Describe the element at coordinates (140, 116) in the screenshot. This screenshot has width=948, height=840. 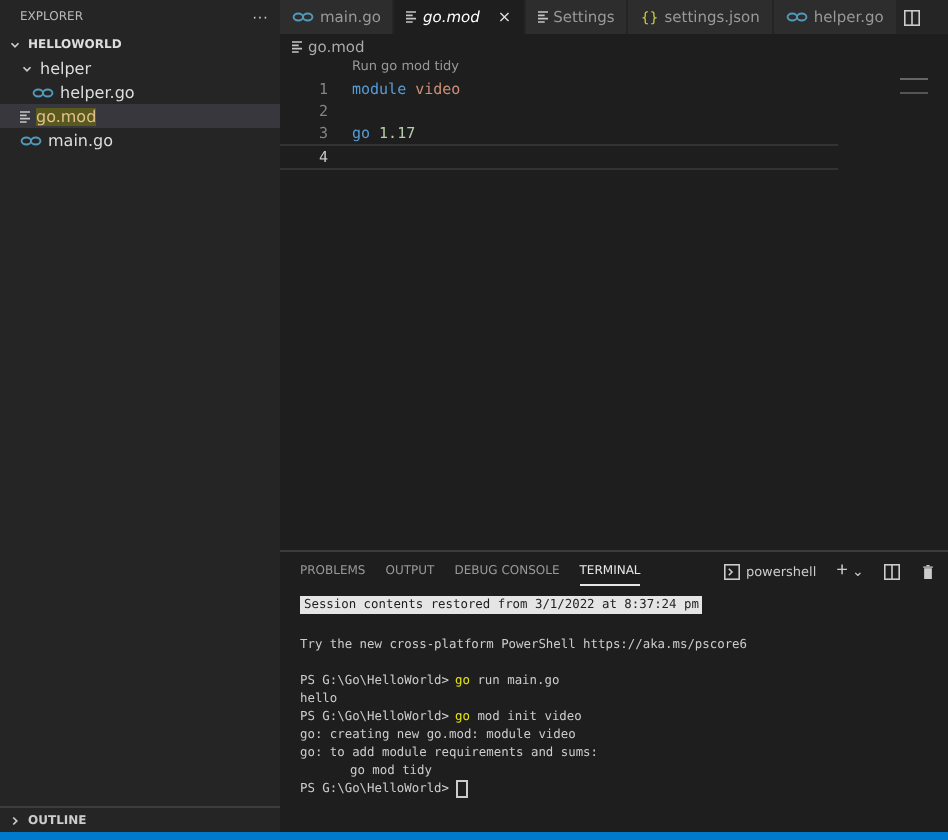
I see `tree-item: go.mod` at that location.